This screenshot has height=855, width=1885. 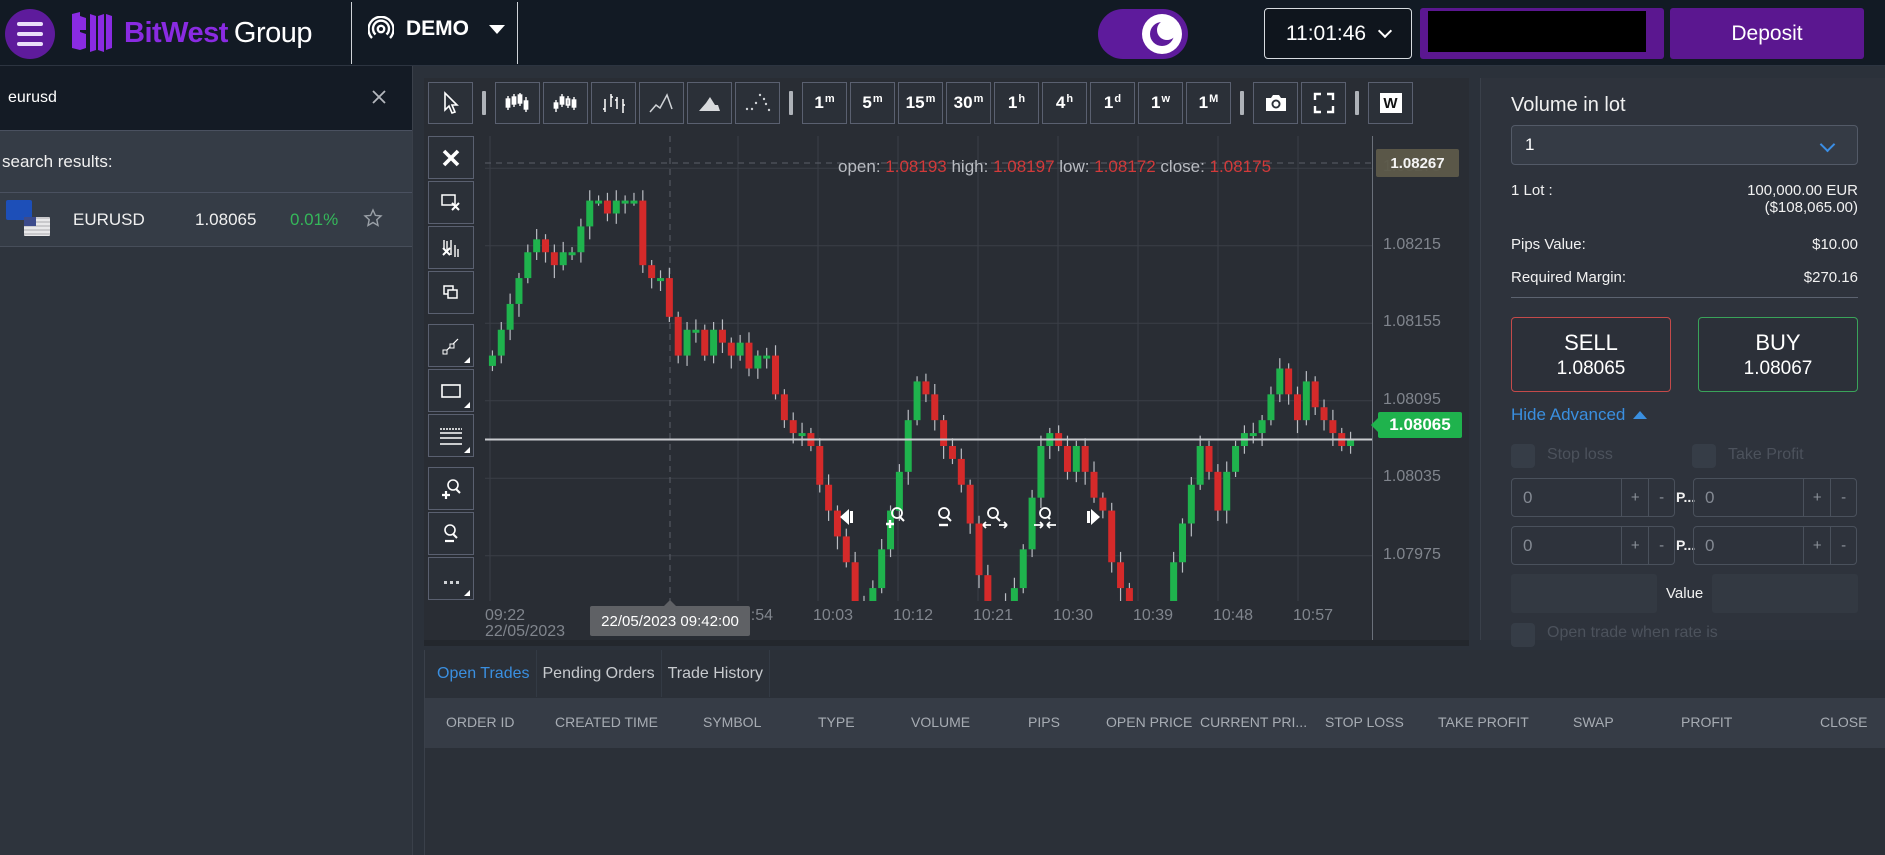 I want to click on timeframe-30m-button: 30 m, so click(x=968, y=103).